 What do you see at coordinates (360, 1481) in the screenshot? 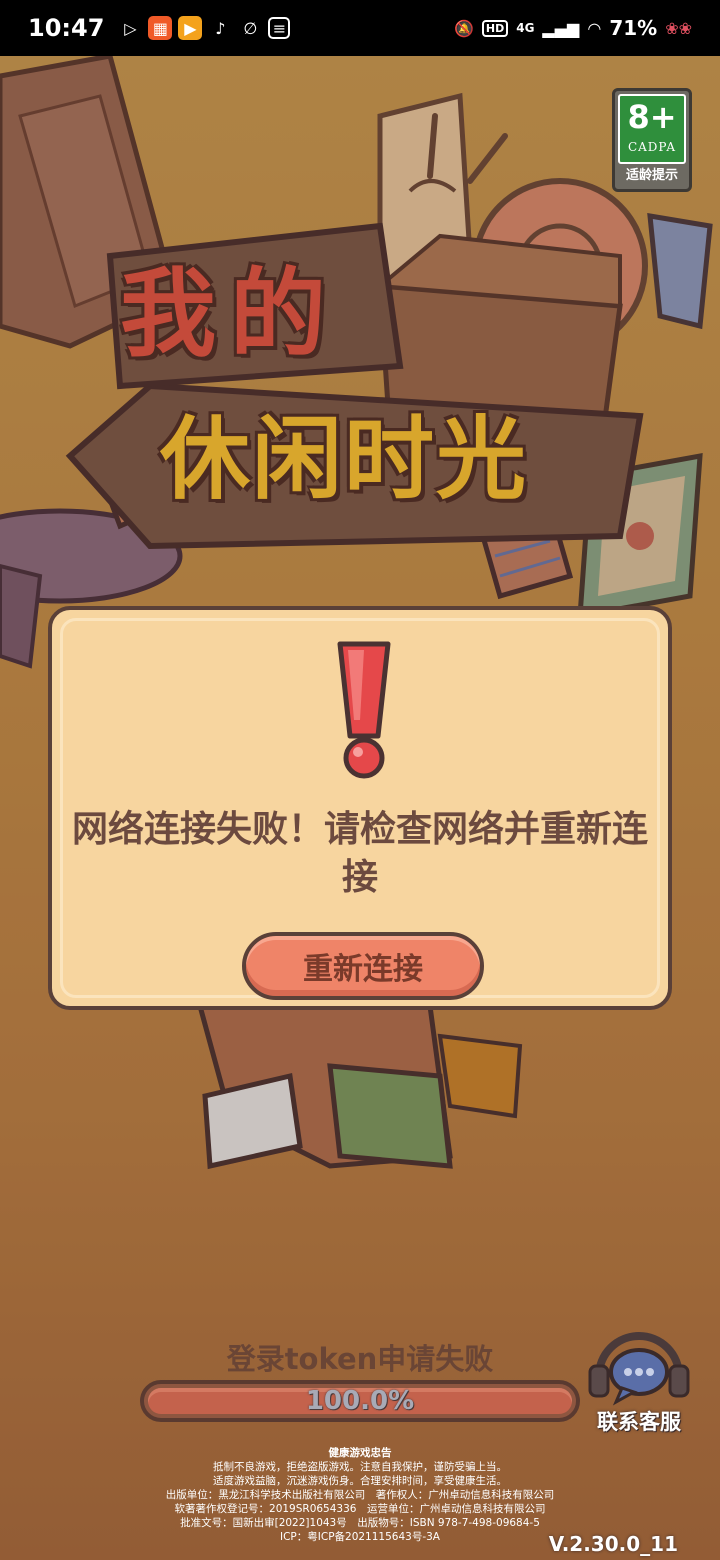
I see `footer-line: 适度游戏益脑，沉迷游戏伤身。合理安排时间，享受健康生活。` at bounding box center [360, 1481].